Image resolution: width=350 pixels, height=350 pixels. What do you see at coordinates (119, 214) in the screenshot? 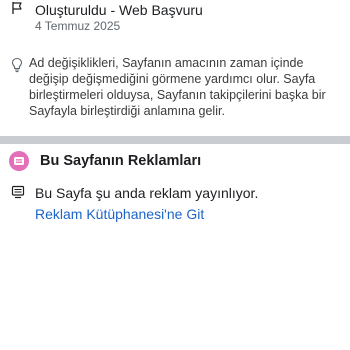
I see `ad-library-link: Reklam Kütüphanesi'ne Git` at bounding box center [119, 214].